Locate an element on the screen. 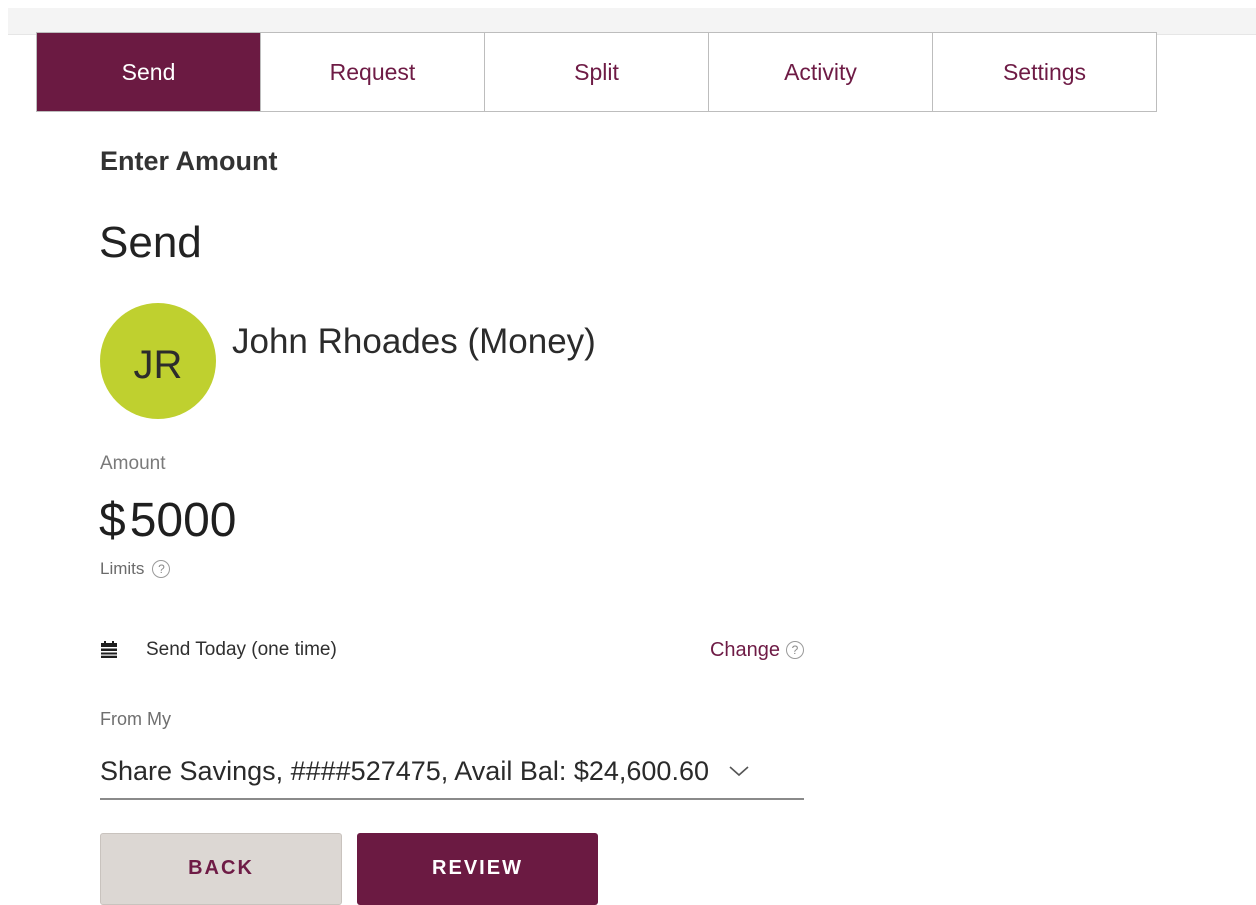 This screenshot has width=1256, height=905. section-title: Enter Amount is located at coordinates (189, 161).